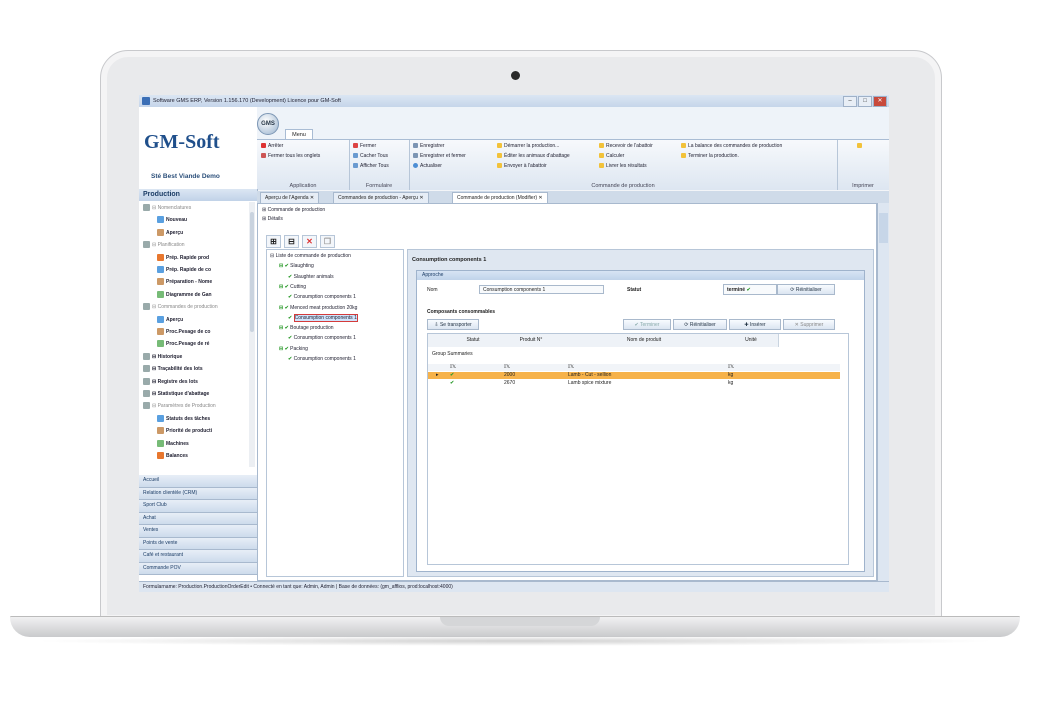 This screenshot has width=1040, height=720. Describe the element at coordinates (453, 324) in the screenshot. I see `load-button: ⇩ Se transporter` at that location.